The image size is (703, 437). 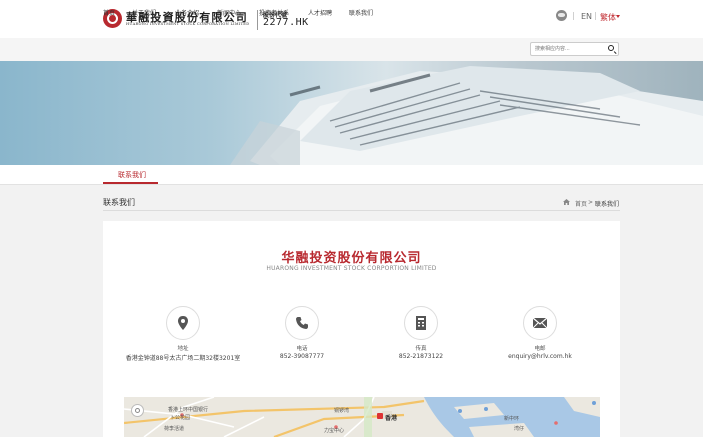 I want to click on logo-divider, so click(x=257, y=20).